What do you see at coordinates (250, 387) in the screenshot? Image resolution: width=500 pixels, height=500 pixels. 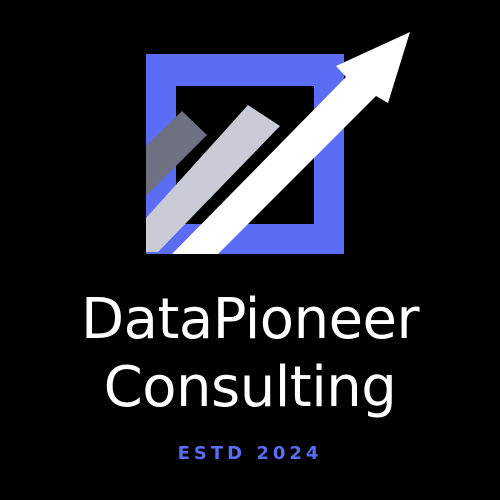 I see `brand-name-line-2: Consulting` at bounding box center [250, 387].